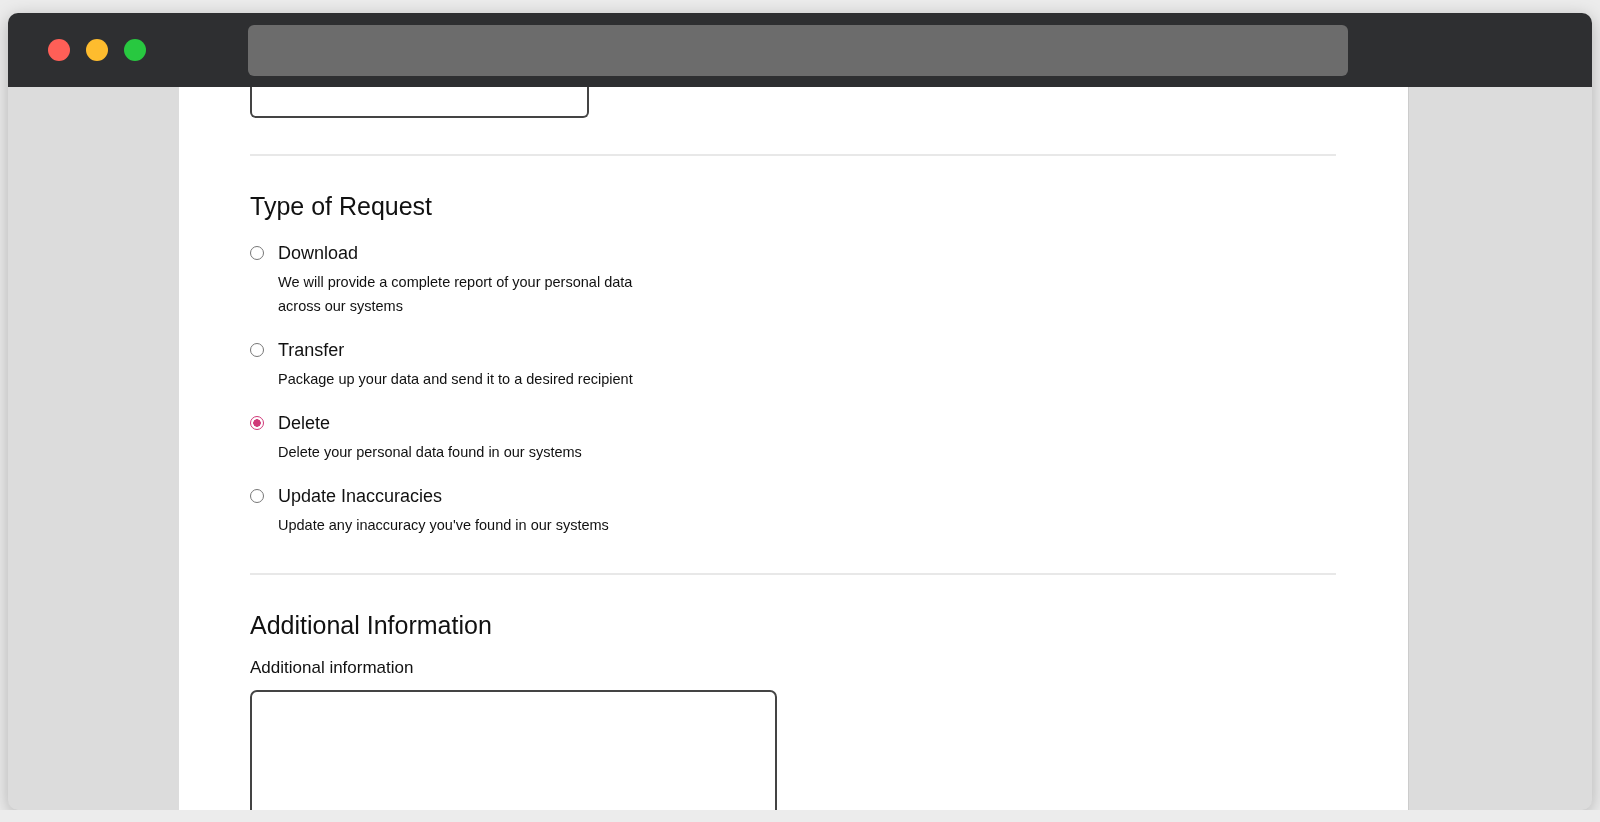 The height and width of the screenshot is (822, 1600). Describe the element at coordinates (455, 379) in the screenshot. I see `option-description: Package up your data and send it to a desired recipient` at that location.